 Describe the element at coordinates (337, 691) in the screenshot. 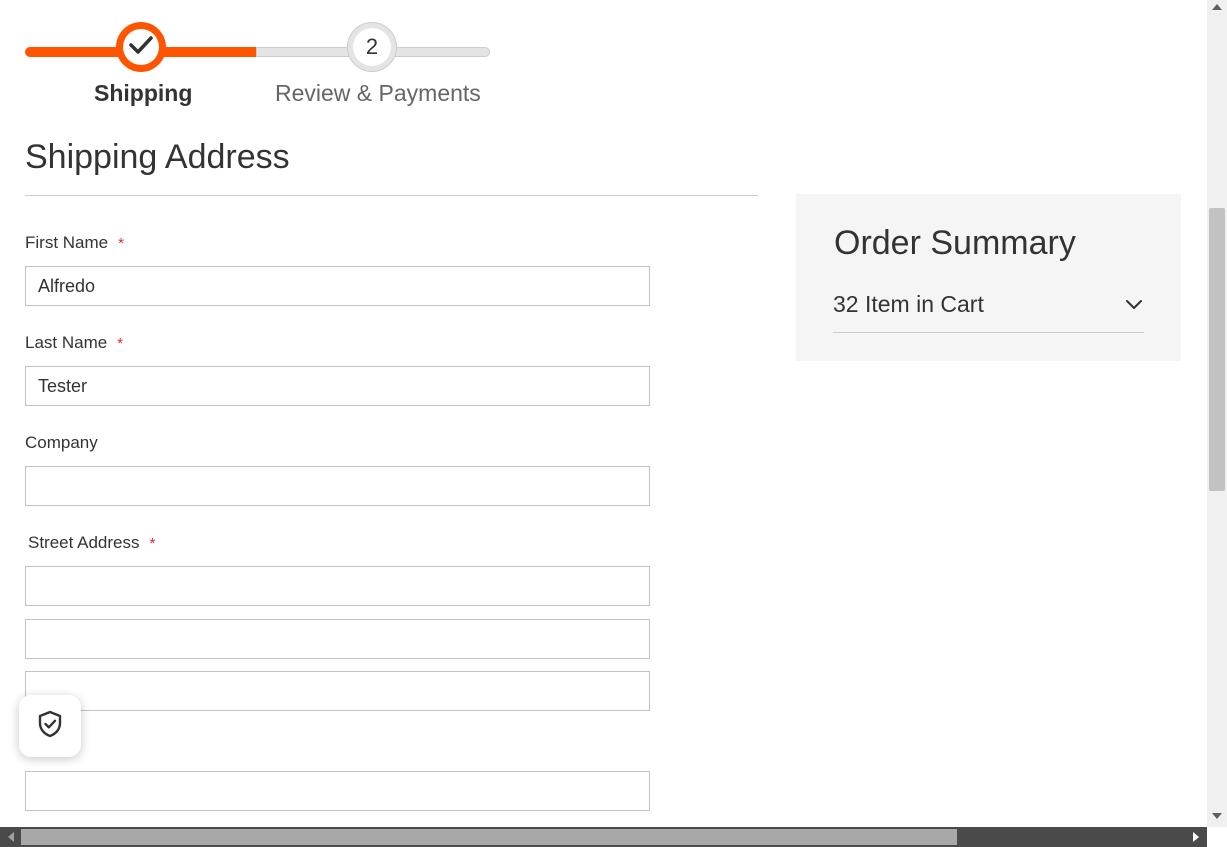

I see `street-address-line-3-input` at that location.